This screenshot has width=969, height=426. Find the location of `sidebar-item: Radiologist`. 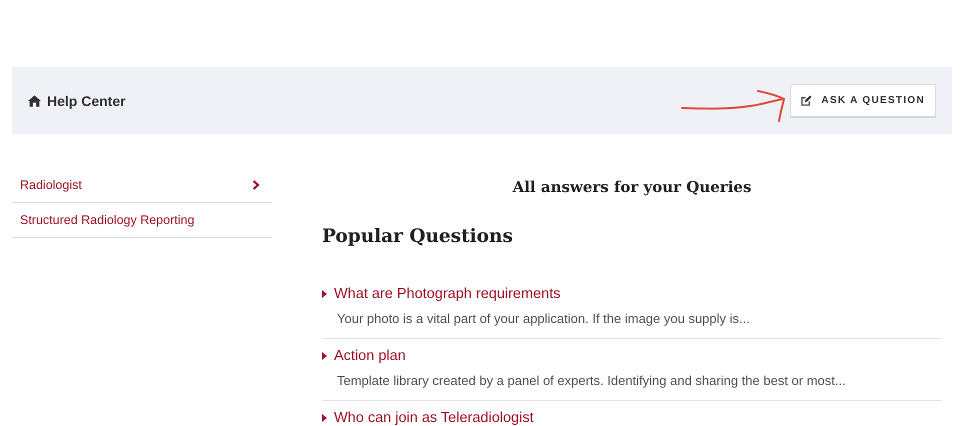

sidebar-item: Radiologist is located at coordinates (142, 185).